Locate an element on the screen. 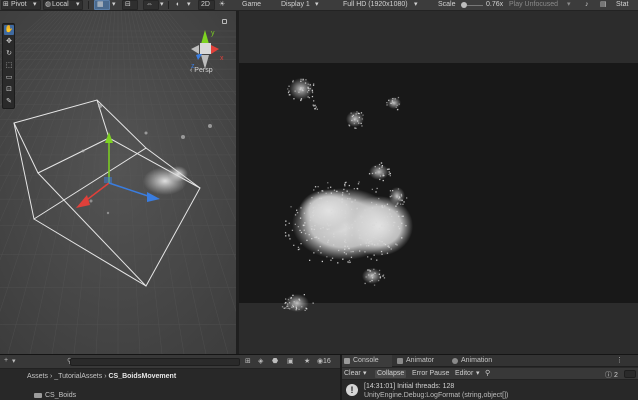 The width and height of the screenshot is (638, 400). stats-label: Stat is located at coordinates (622, 5).